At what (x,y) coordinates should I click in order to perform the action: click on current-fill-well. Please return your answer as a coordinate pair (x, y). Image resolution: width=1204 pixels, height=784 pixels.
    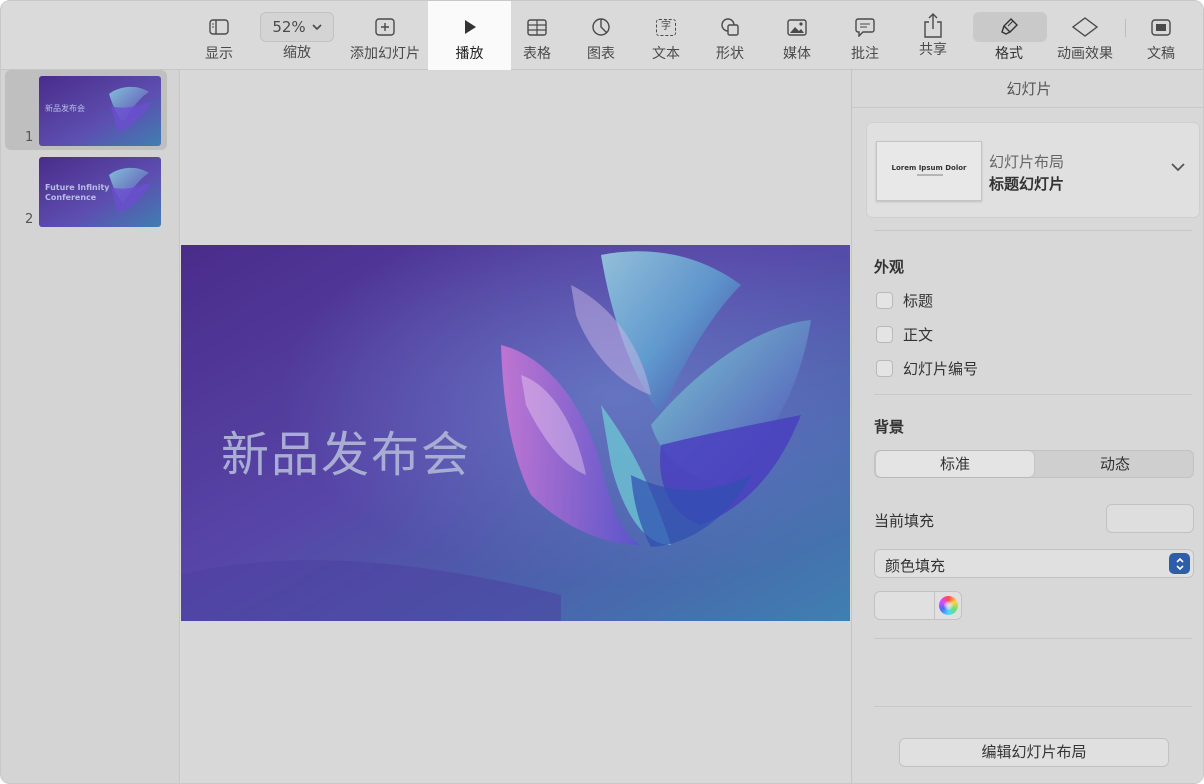
    Looking at the image, I should click on (1150, 518).